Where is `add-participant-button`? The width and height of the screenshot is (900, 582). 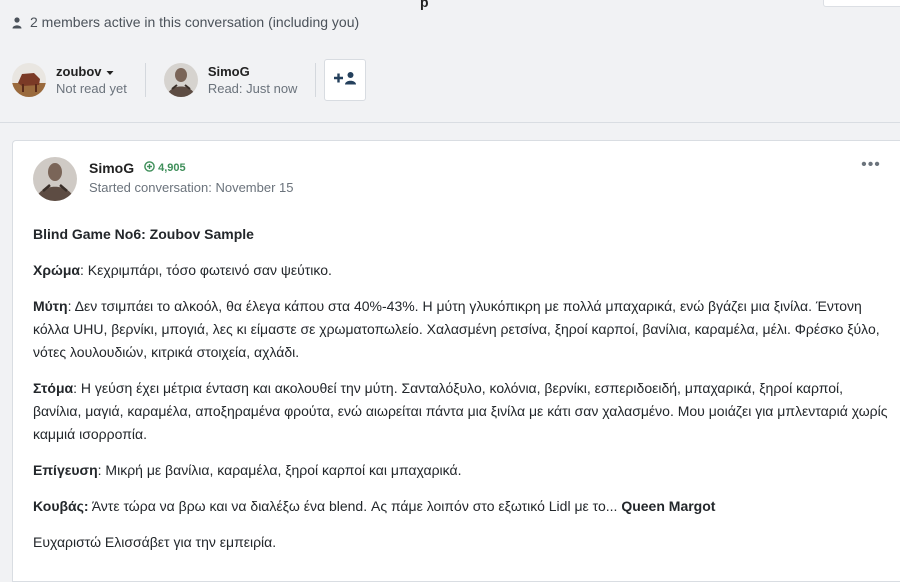 add-participant-button is located at coordinates (345, 80).